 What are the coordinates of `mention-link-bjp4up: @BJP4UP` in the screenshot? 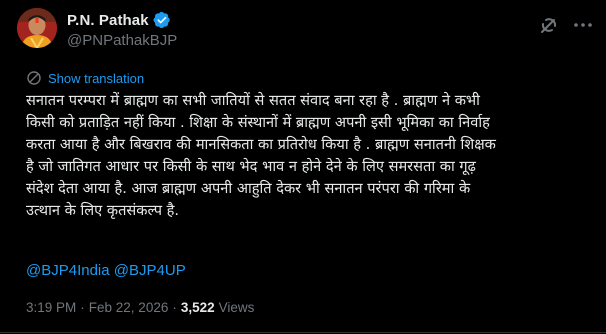 It's located at (150, 270).